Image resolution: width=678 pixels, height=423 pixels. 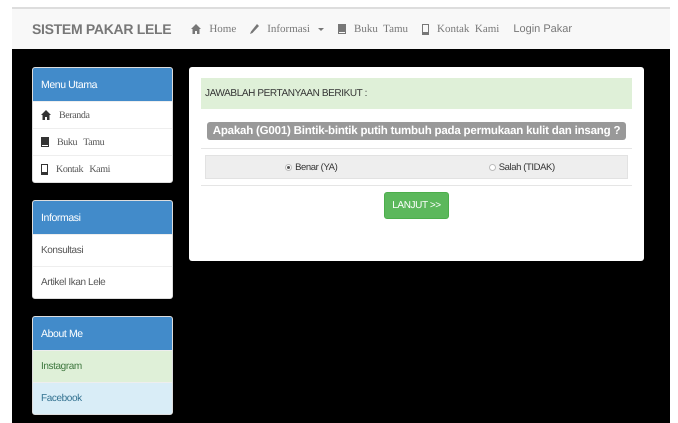 I want to click on caret-icon, so click(x=321, y=29).